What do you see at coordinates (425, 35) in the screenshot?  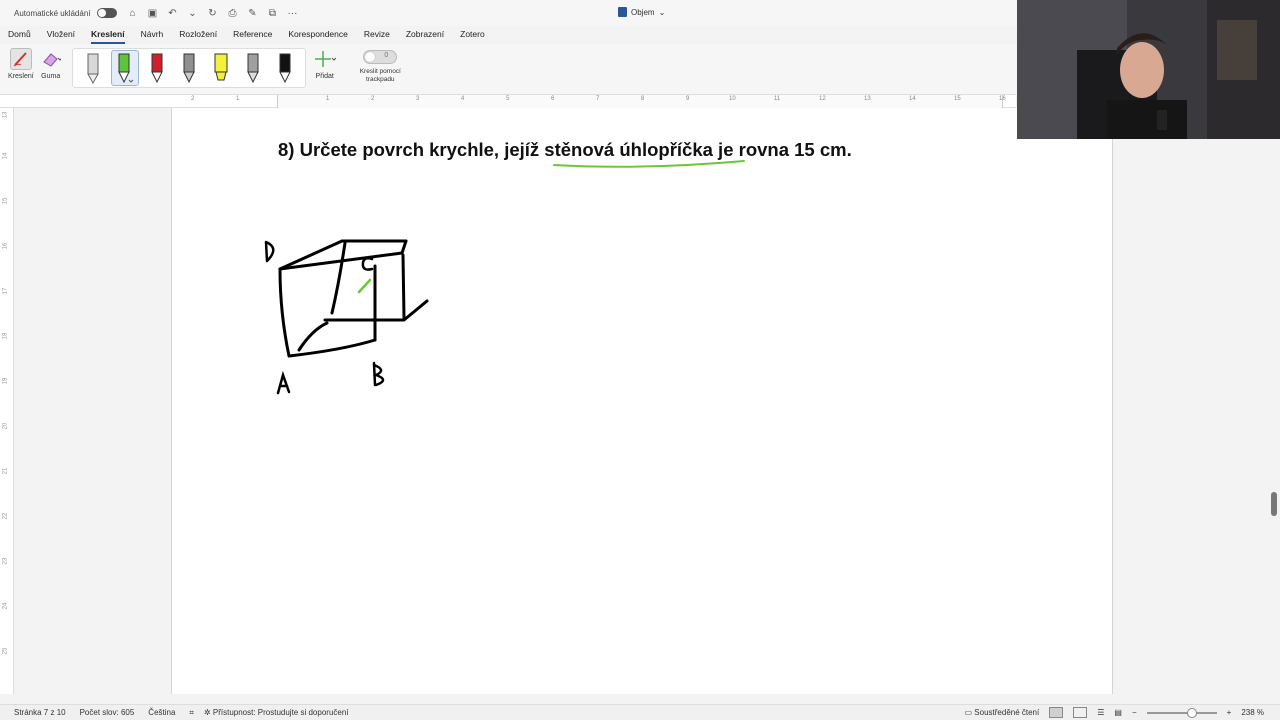 I see `tab-zobrazeni: Zobrazení` at bounding box center [425, 35].